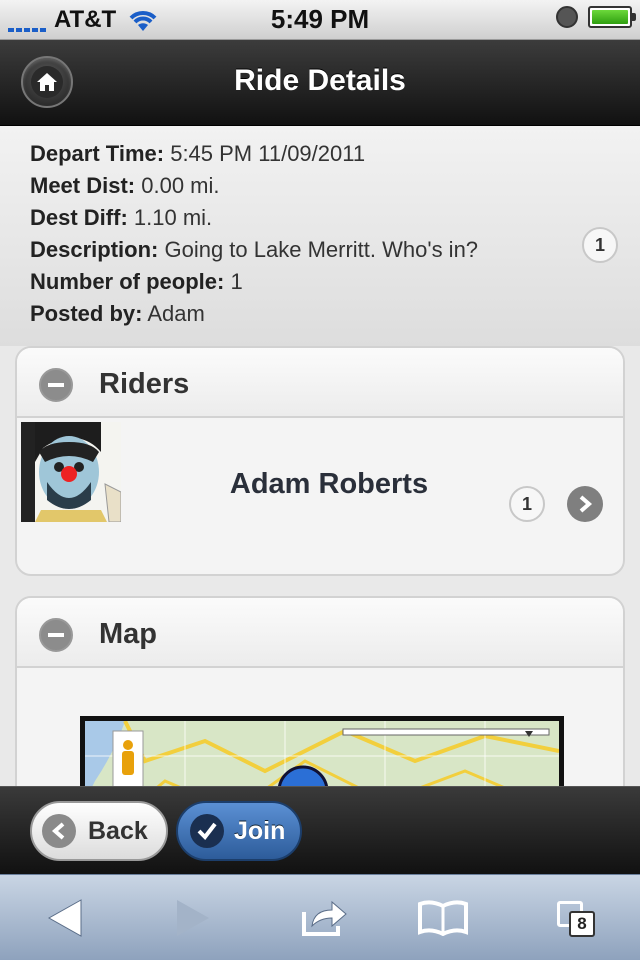 The height and width of the screenshot is (960, 640). I want to click on detail-meet-dist: Meet Dist: 0.00 mi., so click(335, 186).